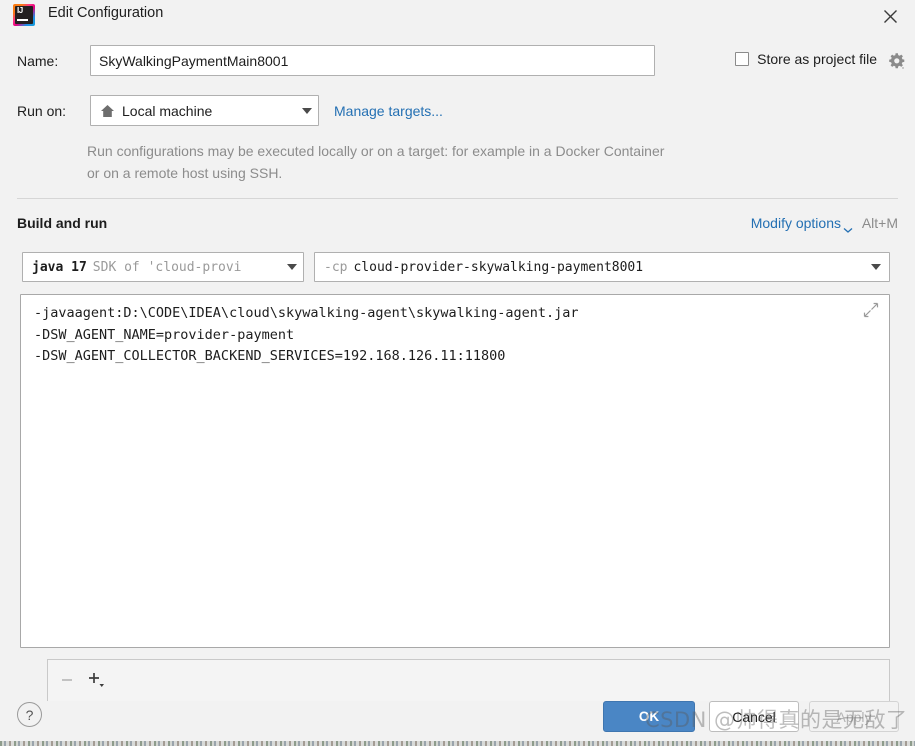  I want to click on modify-options-link: Modify options, so click(796, 223).